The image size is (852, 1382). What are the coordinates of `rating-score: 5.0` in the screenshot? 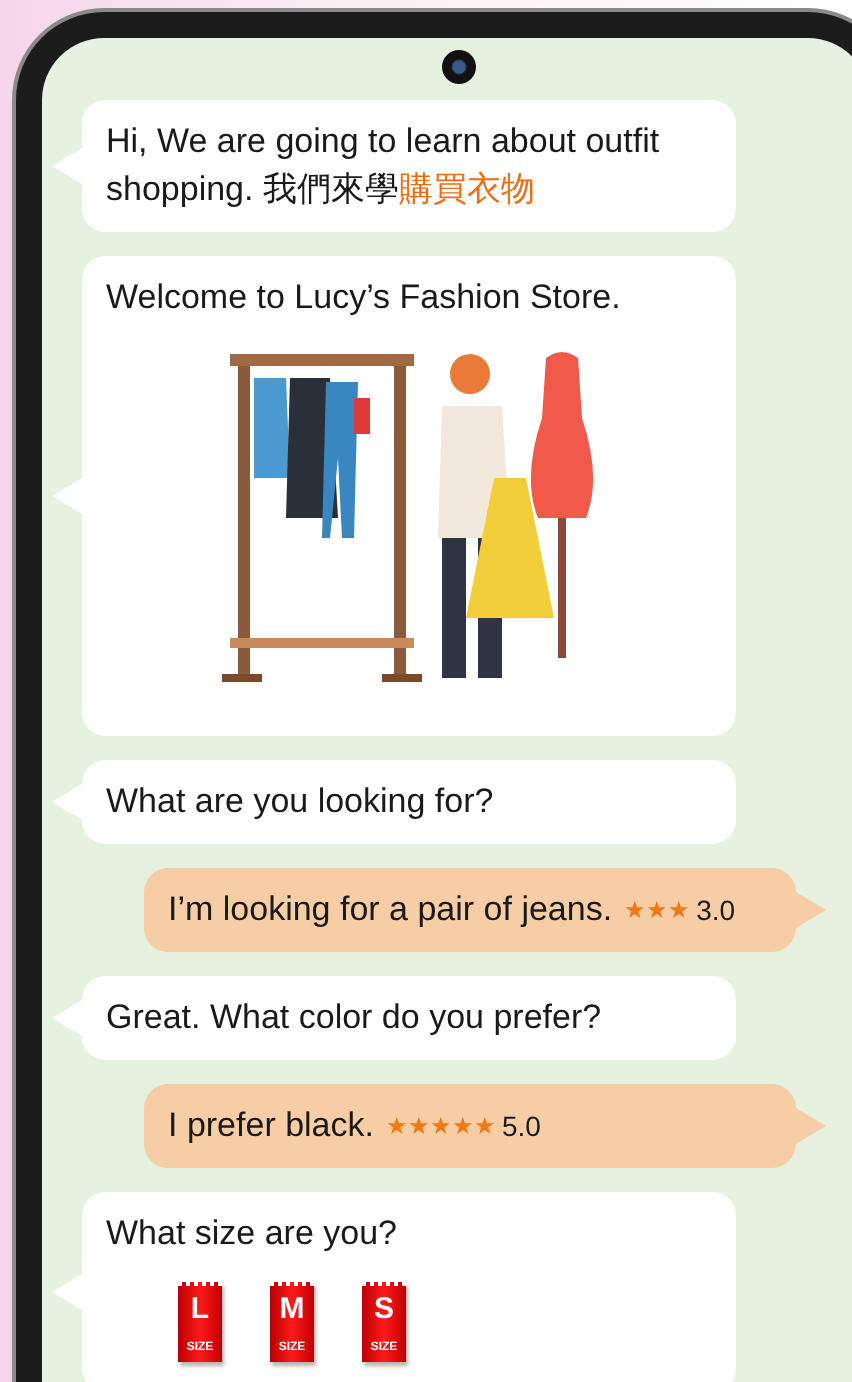 It's located at (521, 1127).